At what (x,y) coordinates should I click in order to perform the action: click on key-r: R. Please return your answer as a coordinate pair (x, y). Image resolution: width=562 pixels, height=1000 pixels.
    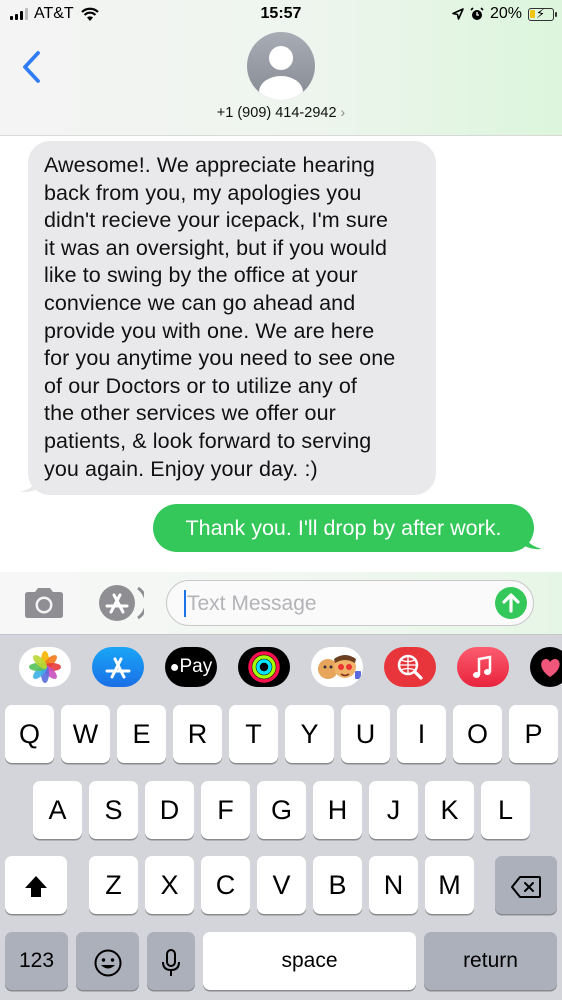
    Looking at the image, I should click on (197, 734).